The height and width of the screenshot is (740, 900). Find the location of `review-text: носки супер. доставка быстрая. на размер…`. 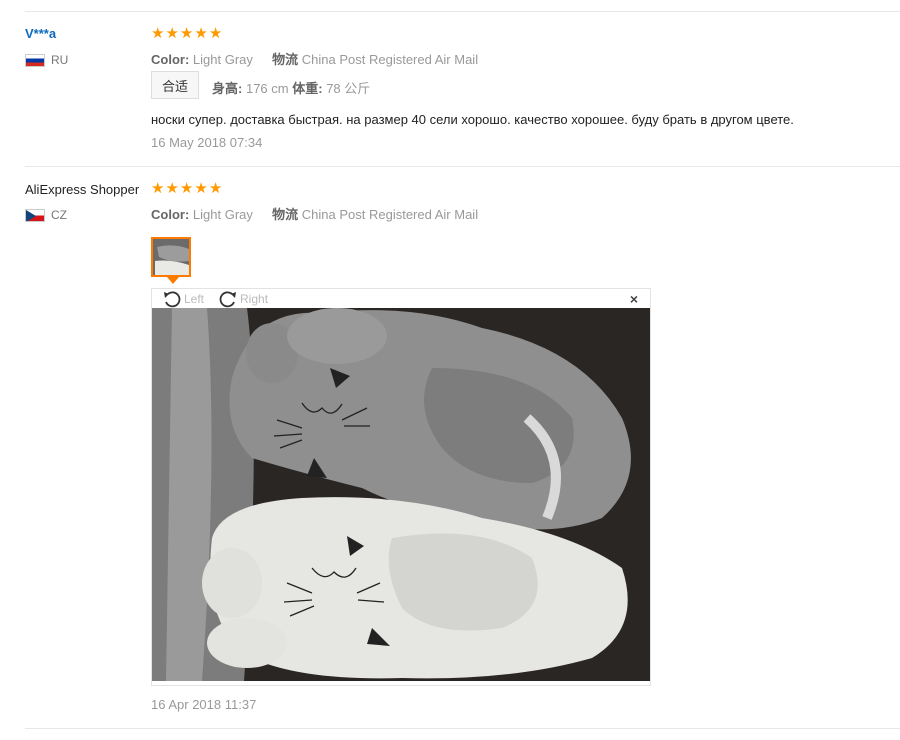

review-text: носки супер. доставка быстрая. на размер… is located at coordinates (472, 119).